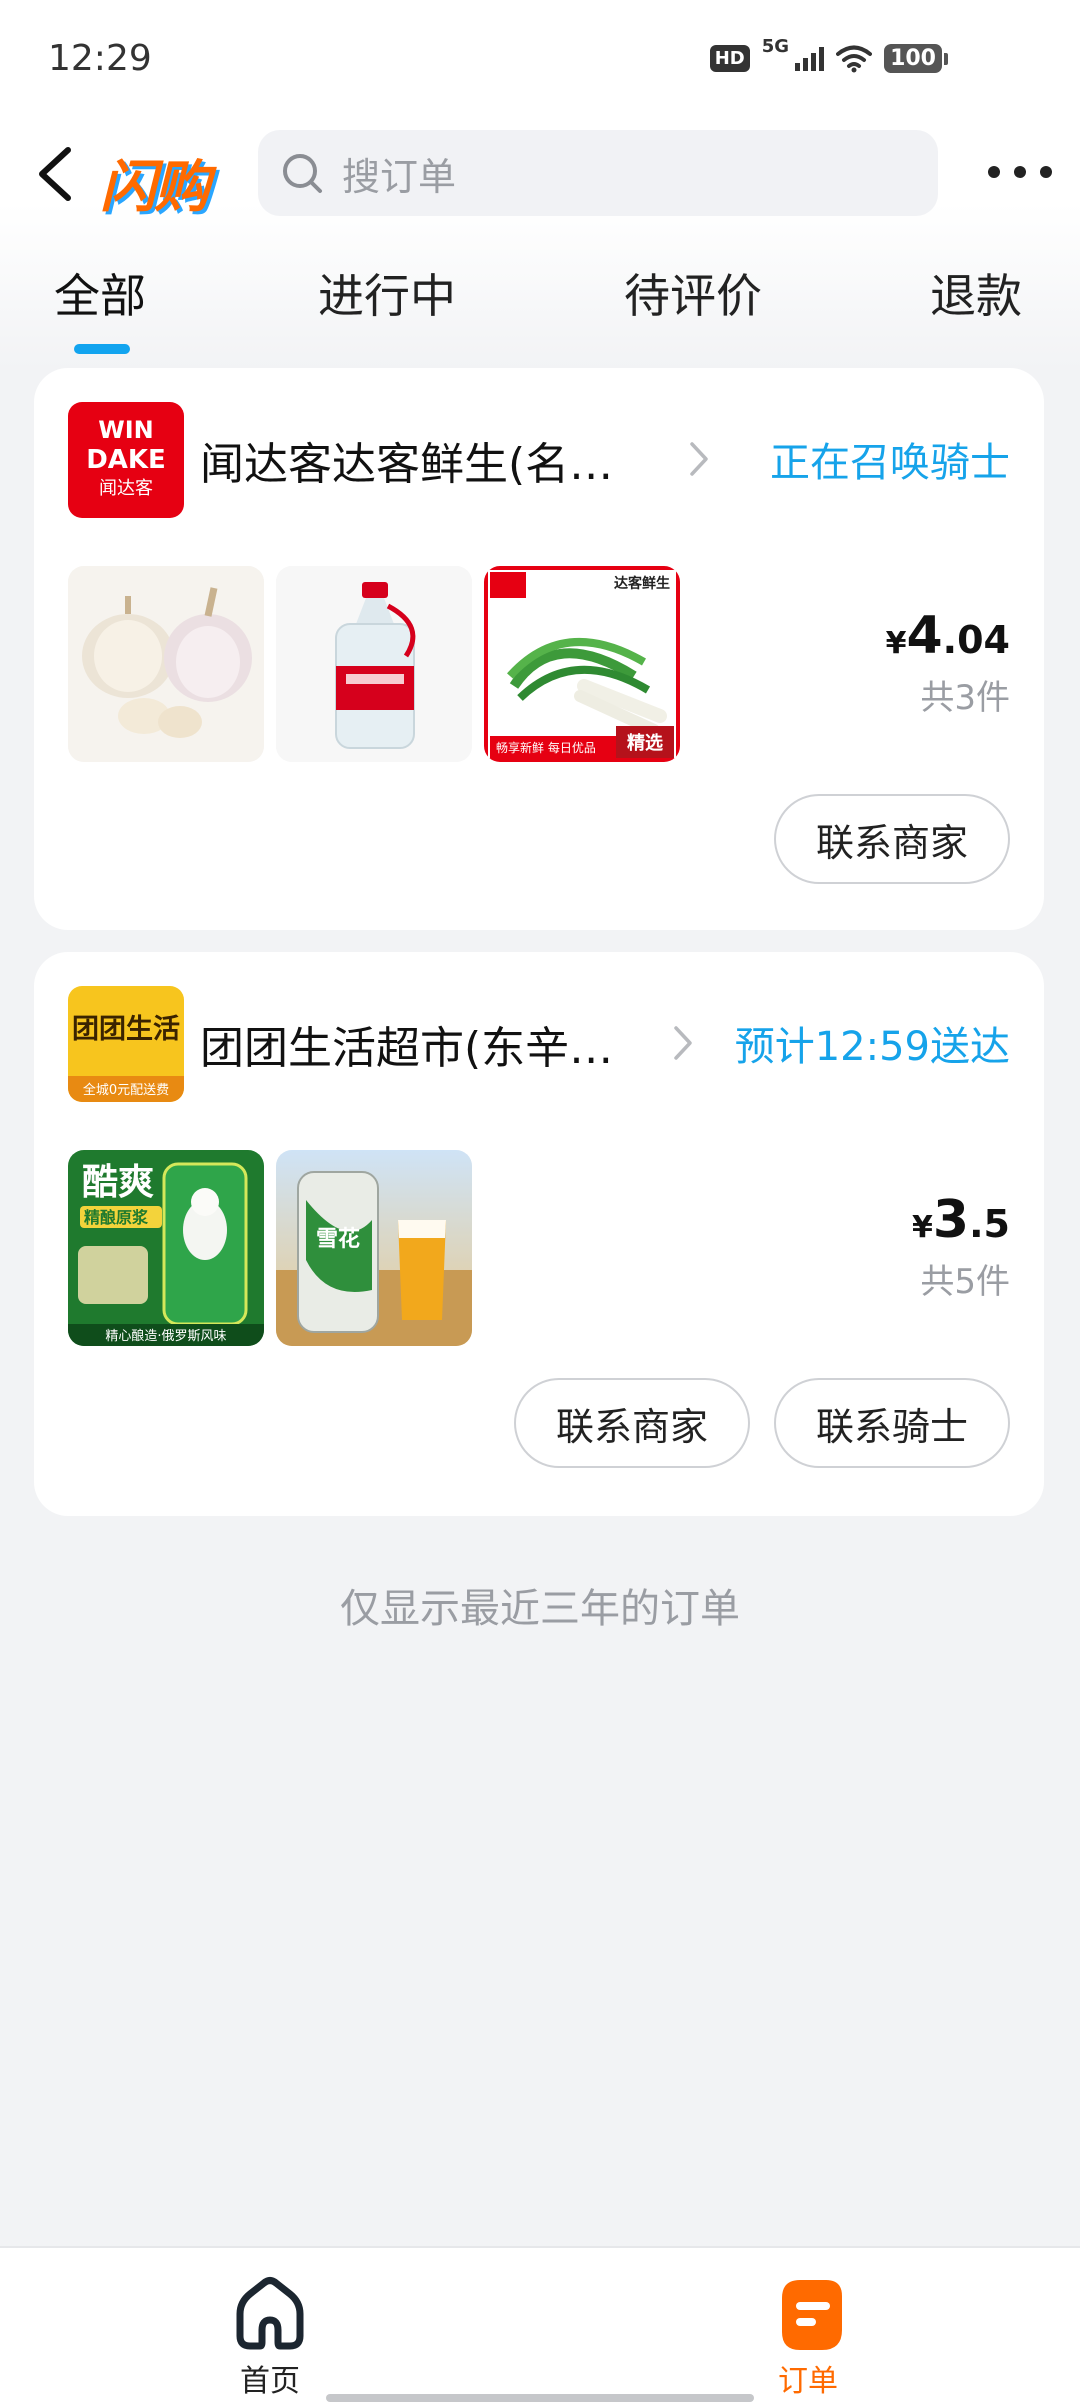 This screenshot has width=1080, height=2408. I want to click on order-price: ¥4.04, so click(947, 636).